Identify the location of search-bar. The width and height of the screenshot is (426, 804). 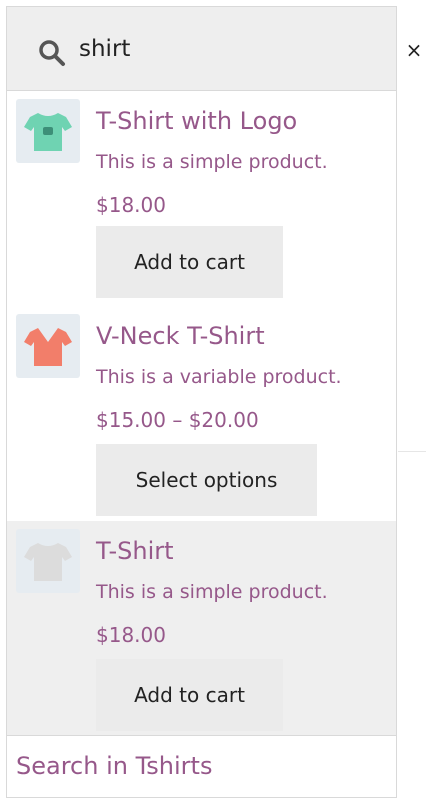
(201, 49).